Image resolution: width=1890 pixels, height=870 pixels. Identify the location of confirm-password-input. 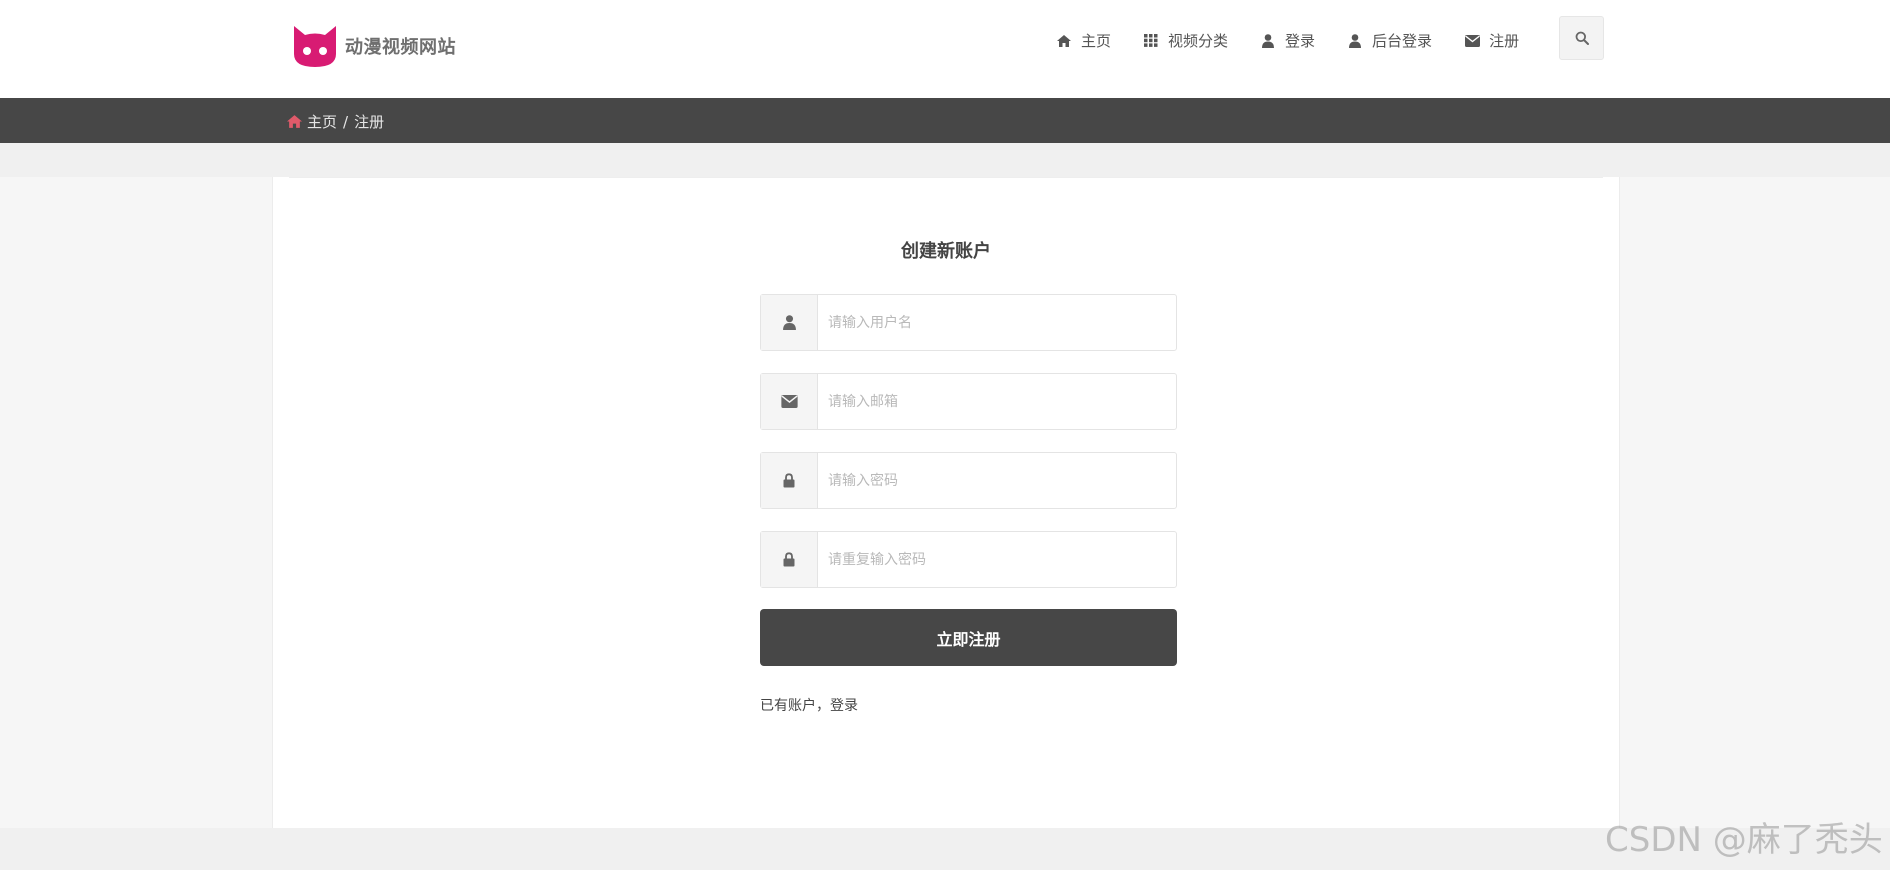
(997, 559).